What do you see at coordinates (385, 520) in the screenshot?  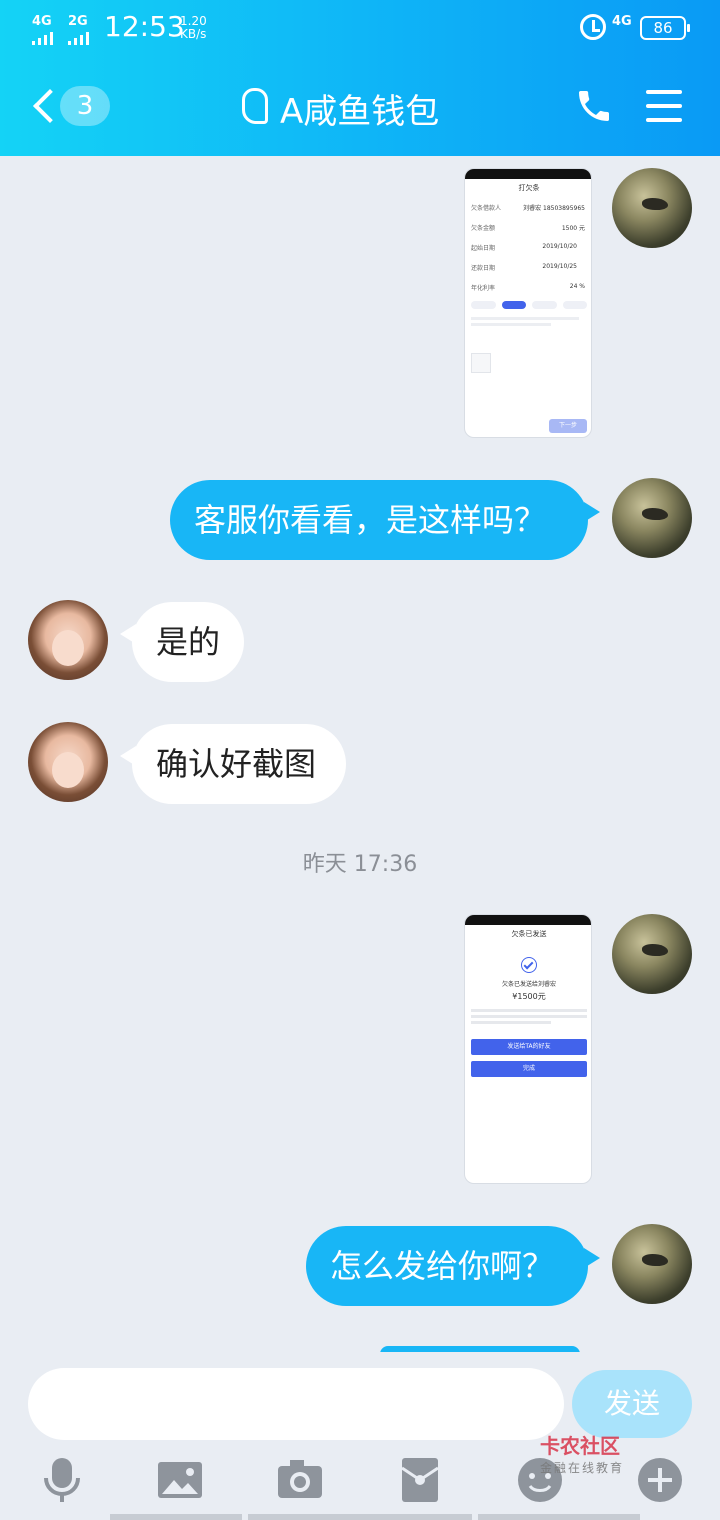 I see `message-bubble-sent: 客服你看看，是这样吗？` at bounding box center [385, 520].